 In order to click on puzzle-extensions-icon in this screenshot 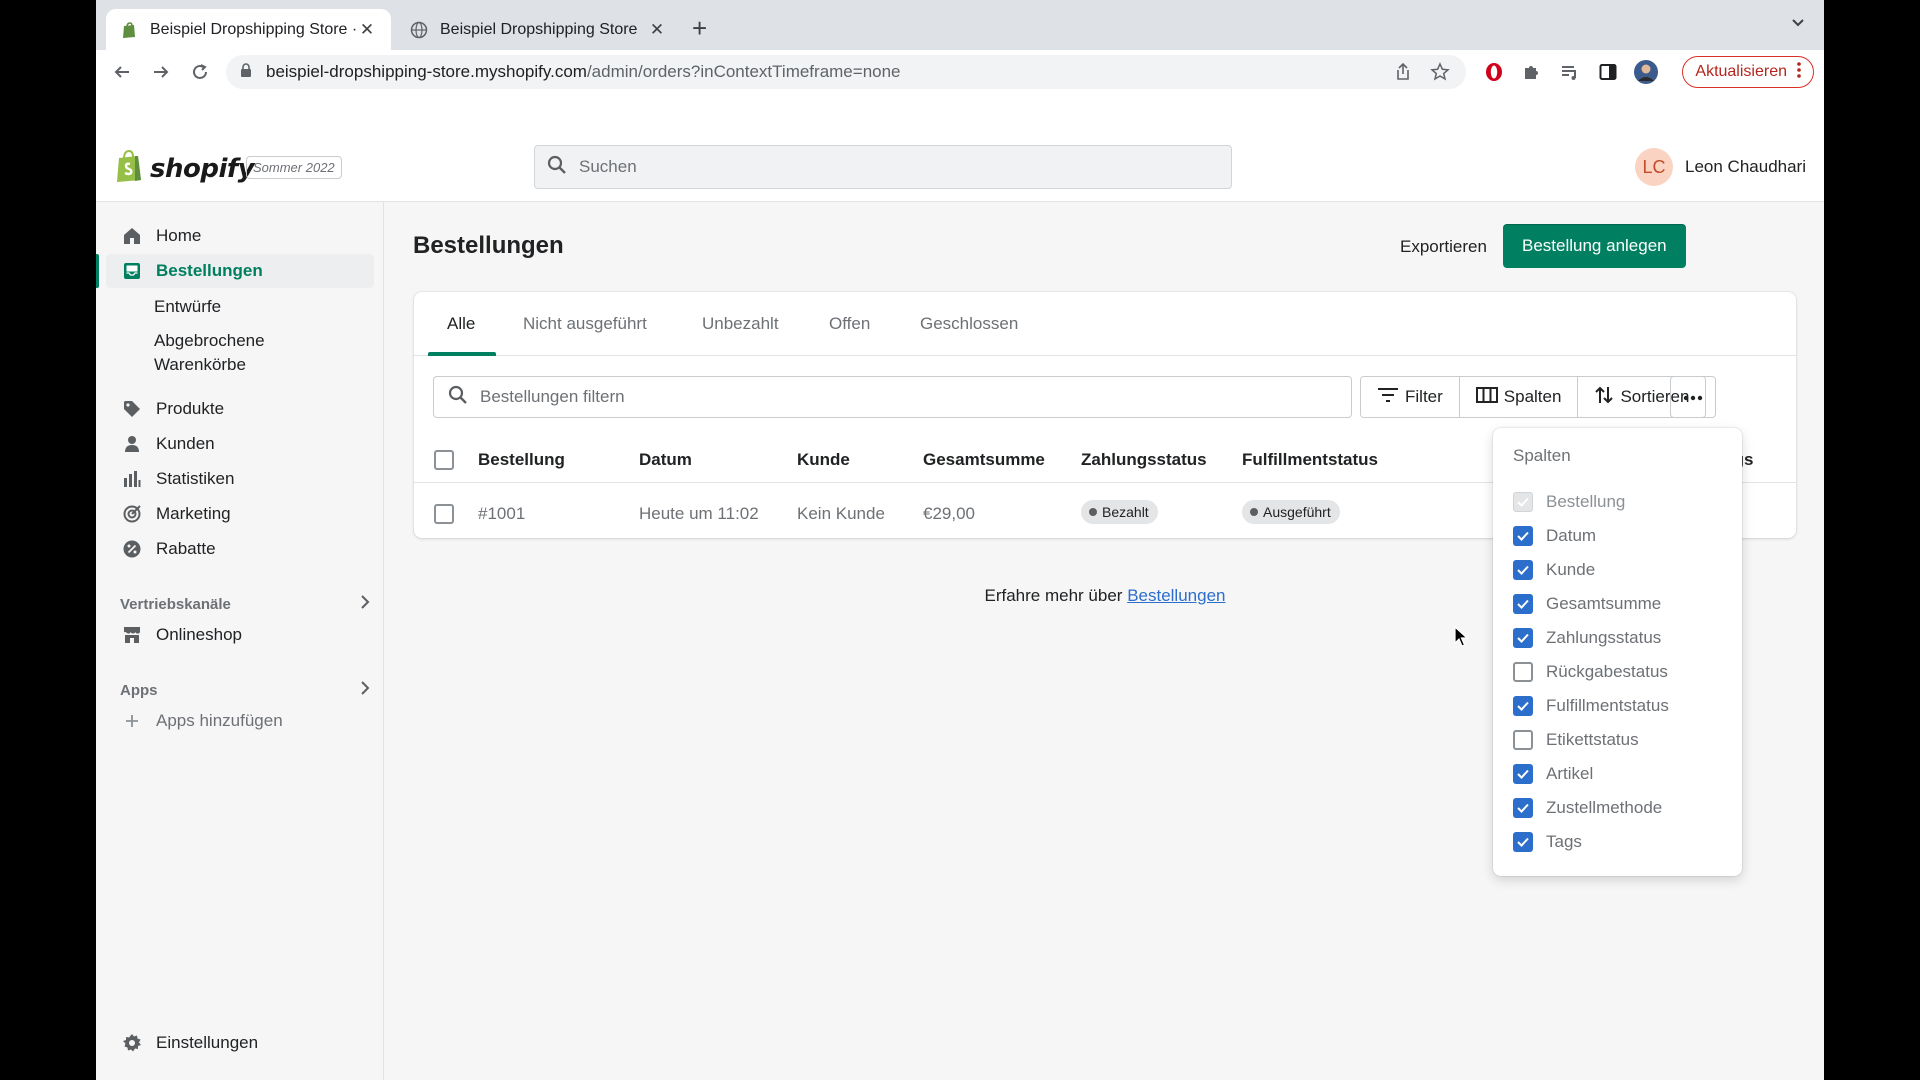, I will do `click(1532, 72)`.